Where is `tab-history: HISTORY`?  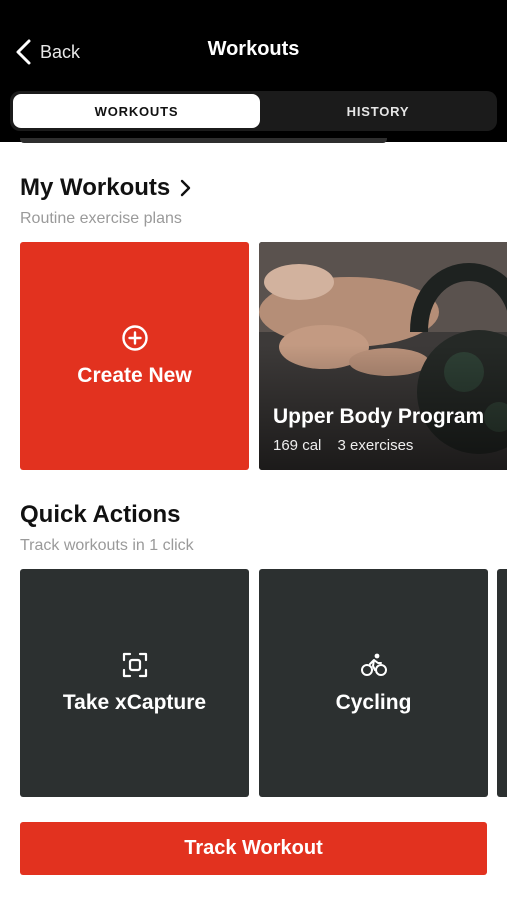 tab-history: HISTORY is located at coordinates (378, 111).